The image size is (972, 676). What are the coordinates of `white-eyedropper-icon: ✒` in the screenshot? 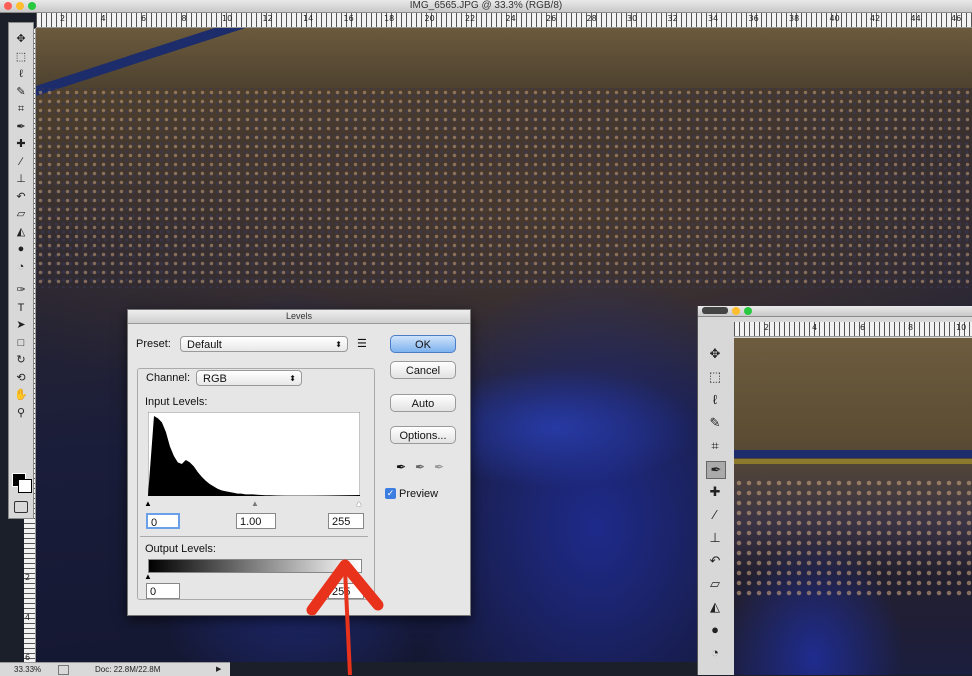 It's located at (439, 467).